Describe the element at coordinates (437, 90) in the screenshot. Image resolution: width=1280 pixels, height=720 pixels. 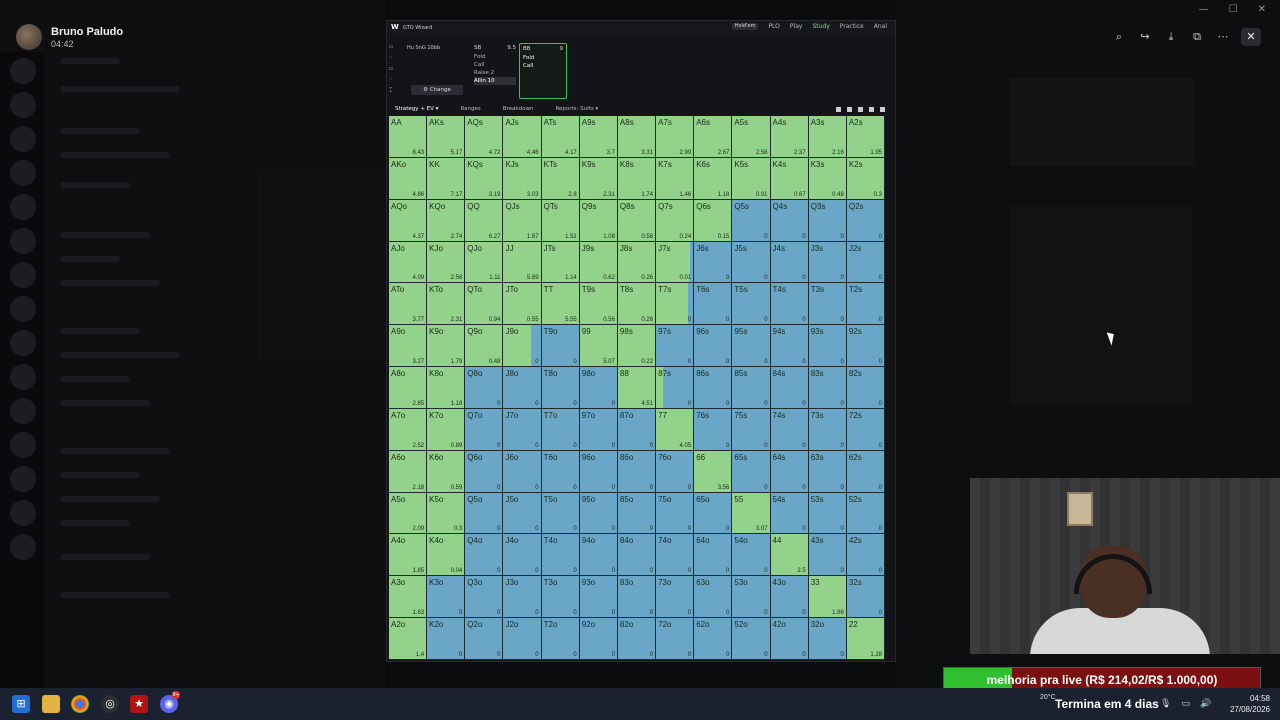
I see `change-button: ⚙ Change` at that location.